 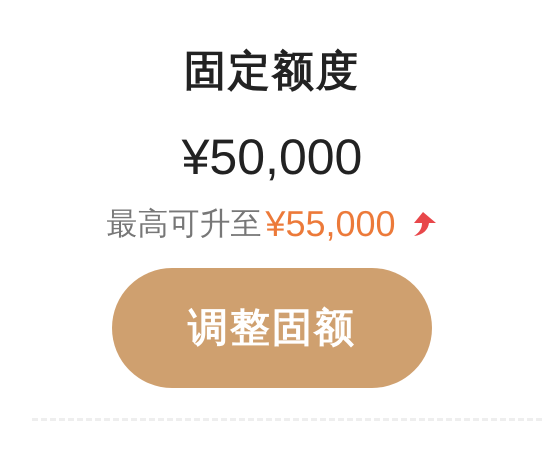 I want to click on card-title: 固定额度, so click(x=272, y=71).